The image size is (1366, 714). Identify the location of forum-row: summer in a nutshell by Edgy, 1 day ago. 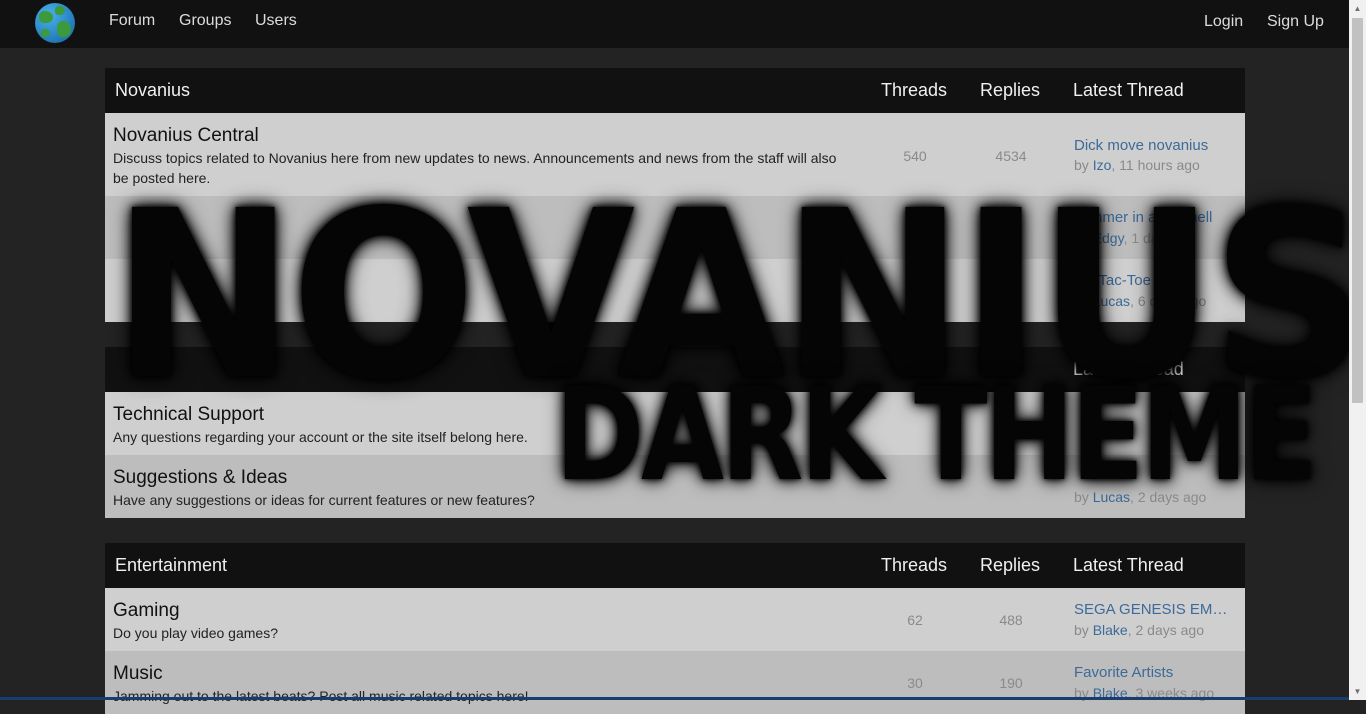
(675, 227).